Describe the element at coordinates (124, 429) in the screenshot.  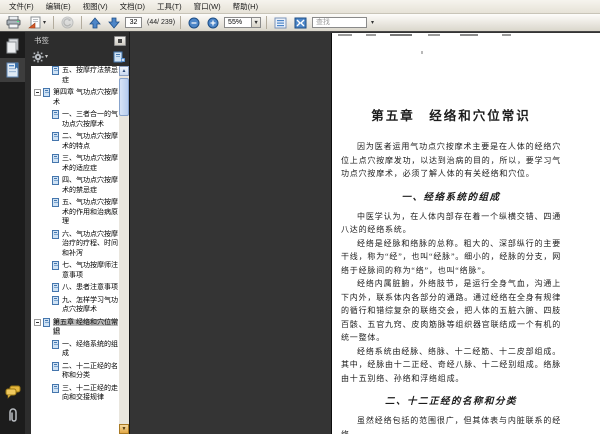
I see `scroll-down-button: ▼` at that location.